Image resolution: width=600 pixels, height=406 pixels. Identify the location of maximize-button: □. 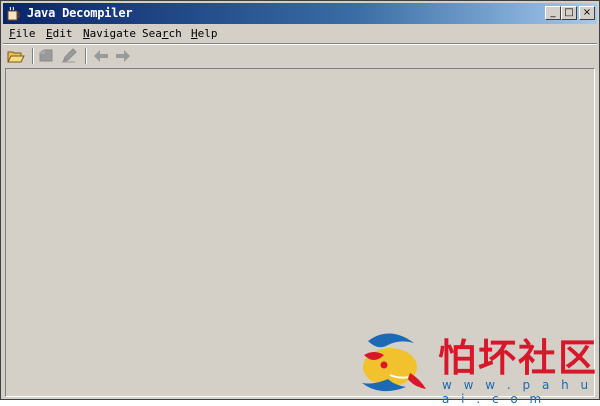
(569, 13).